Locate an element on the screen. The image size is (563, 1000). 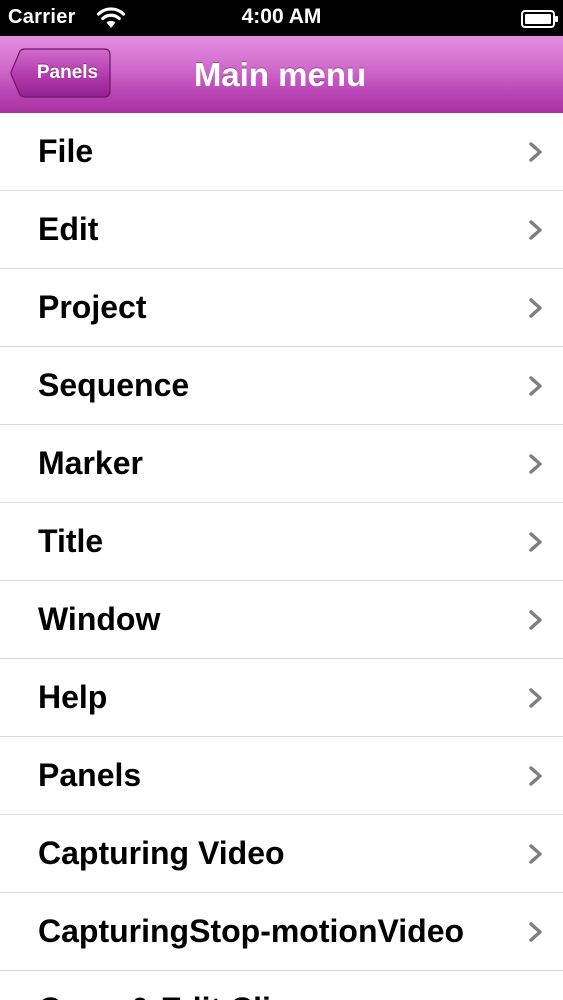
menu-item-open-edit-clip: Open & Edit Clip is located at coordinates (281, 985).